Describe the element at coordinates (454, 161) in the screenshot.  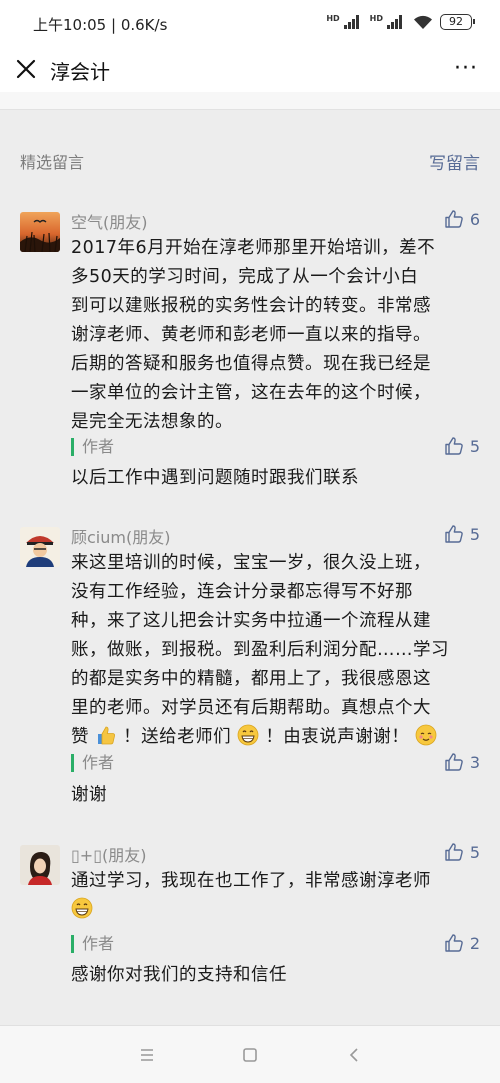
I see `write-comment-link: 写留言` at that location.